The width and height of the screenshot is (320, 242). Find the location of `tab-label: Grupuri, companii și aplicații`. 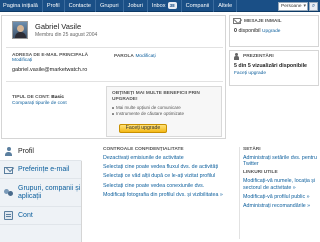

tab-label: Grupuri, companii și aplicații is located at coordinates (49, 192).